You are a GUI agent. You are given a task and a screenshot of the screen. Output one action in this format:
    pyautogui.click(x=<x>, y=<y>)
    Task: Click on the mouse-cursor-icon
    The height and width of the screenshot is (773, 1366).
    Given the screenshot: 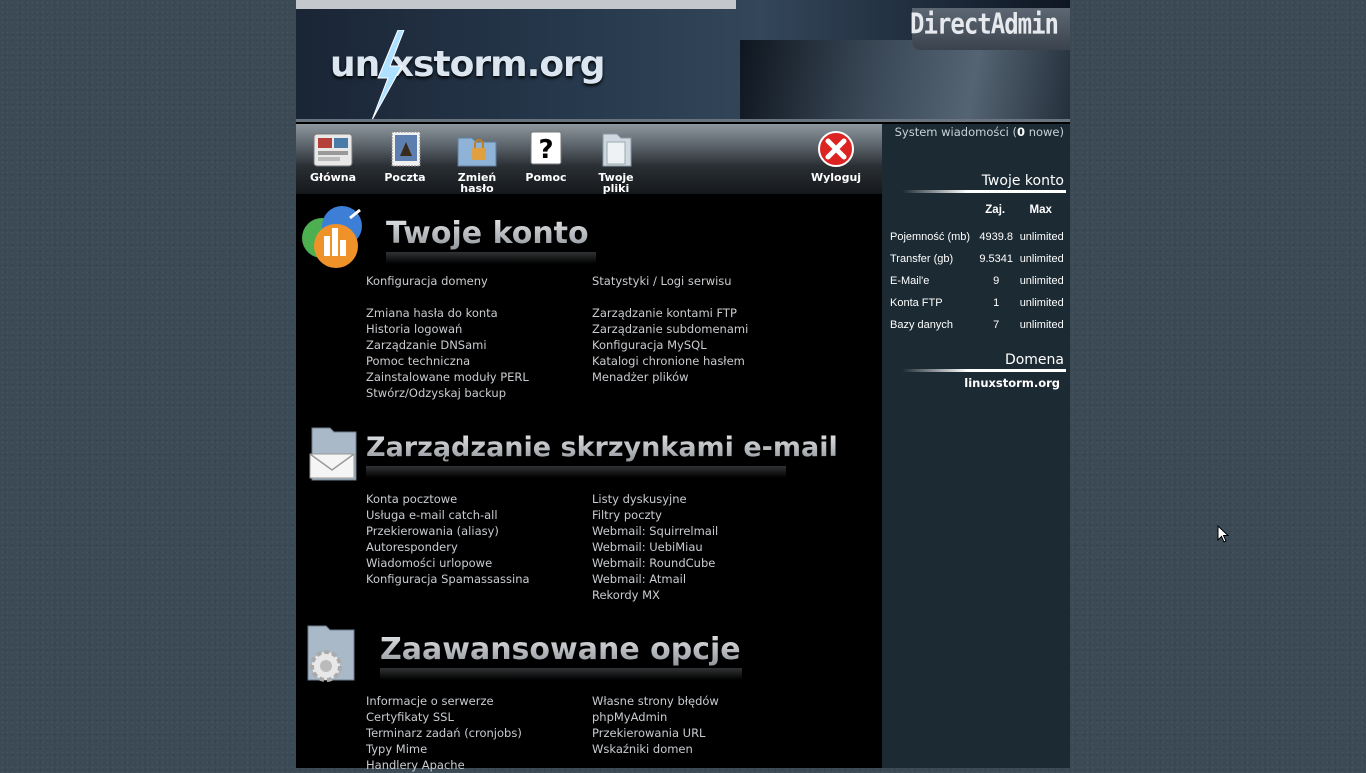 What is the action you would take?
    pyautogui.click(x=1223, y=534)
    